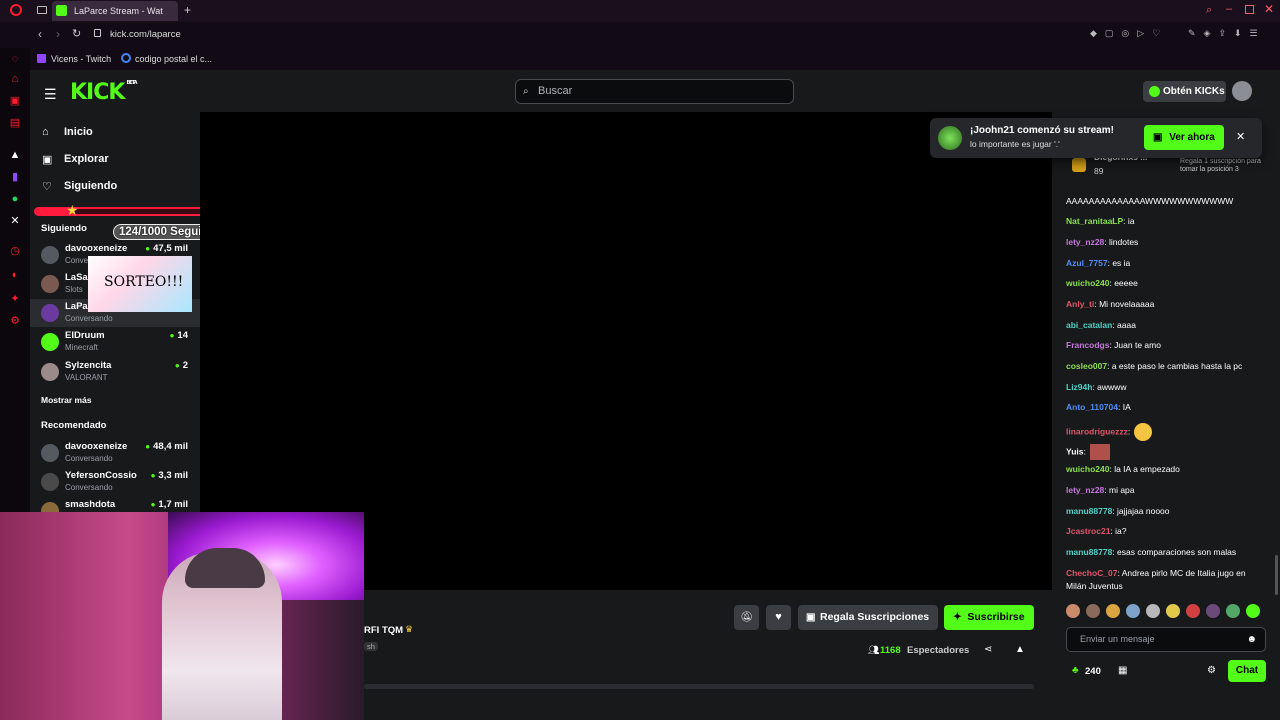 Image resolution: width=1280 pixels, height=720 pixels. What do you see at coordinates (1092, 573) in the screenshot?
I see `chat-username: ChechoC_07` at bounding box center [1092, 573].